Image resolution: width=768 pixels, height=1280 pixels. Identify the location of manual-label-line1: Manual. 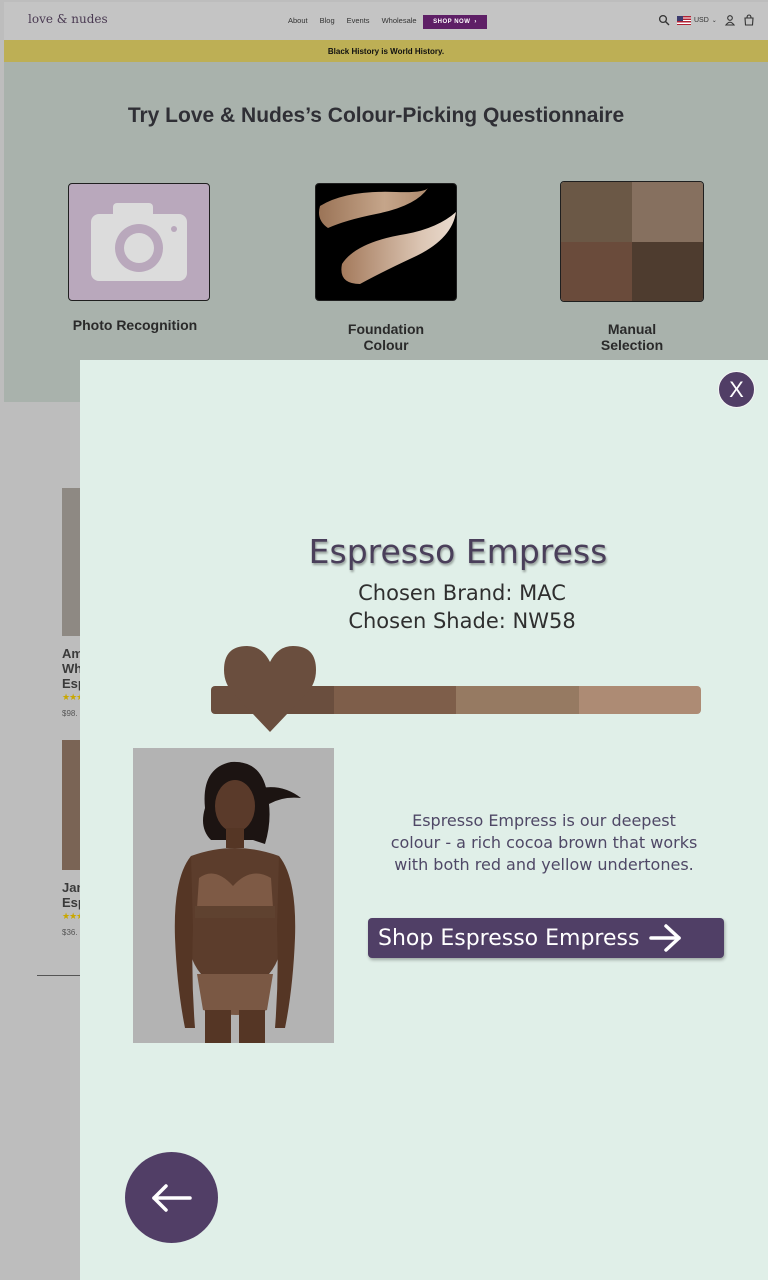
(632, 329).